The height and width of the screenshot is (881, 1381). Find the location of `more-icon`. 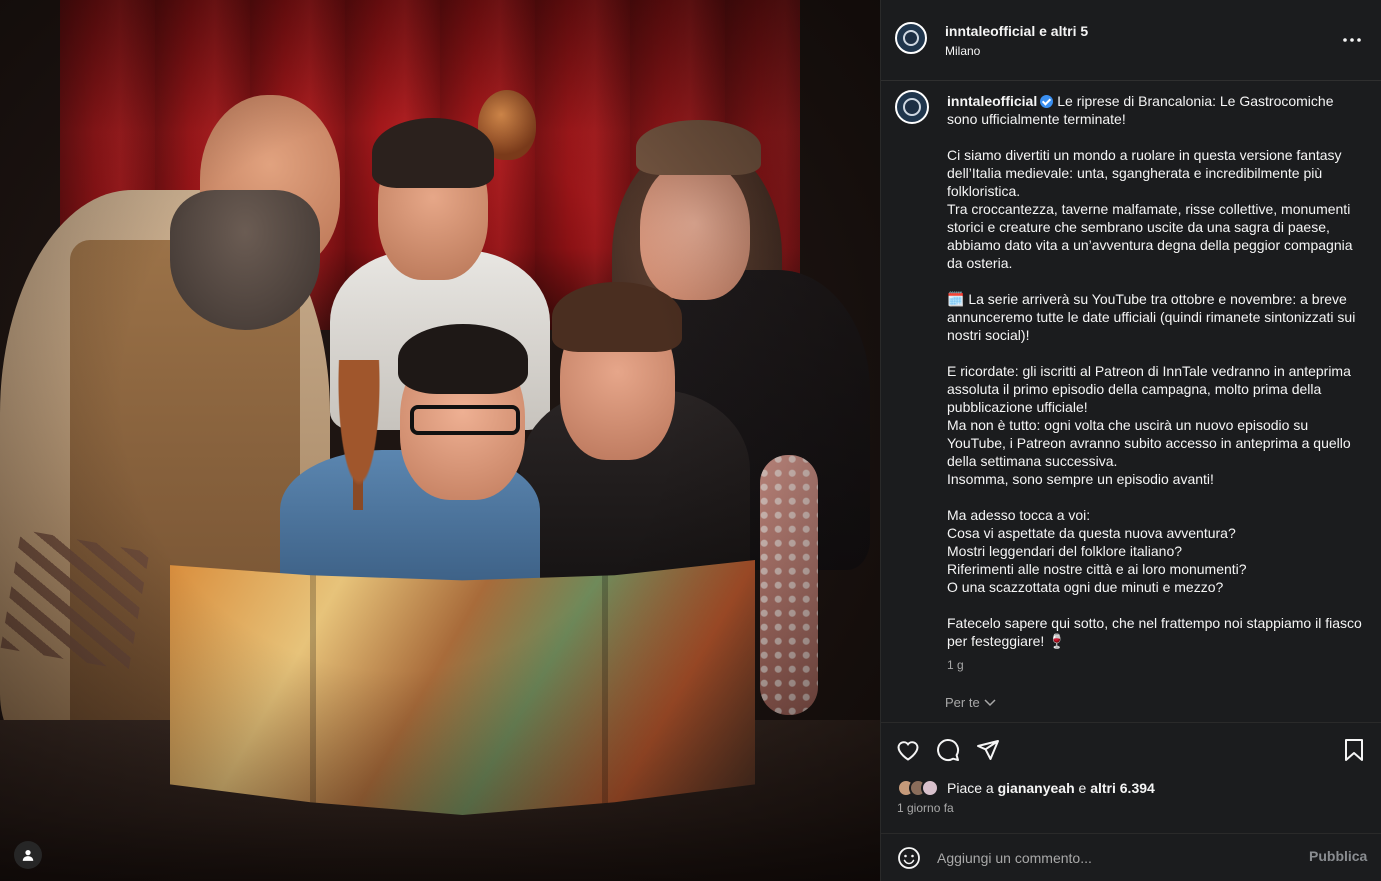

more-icon is located at coordinates (1352, 40).